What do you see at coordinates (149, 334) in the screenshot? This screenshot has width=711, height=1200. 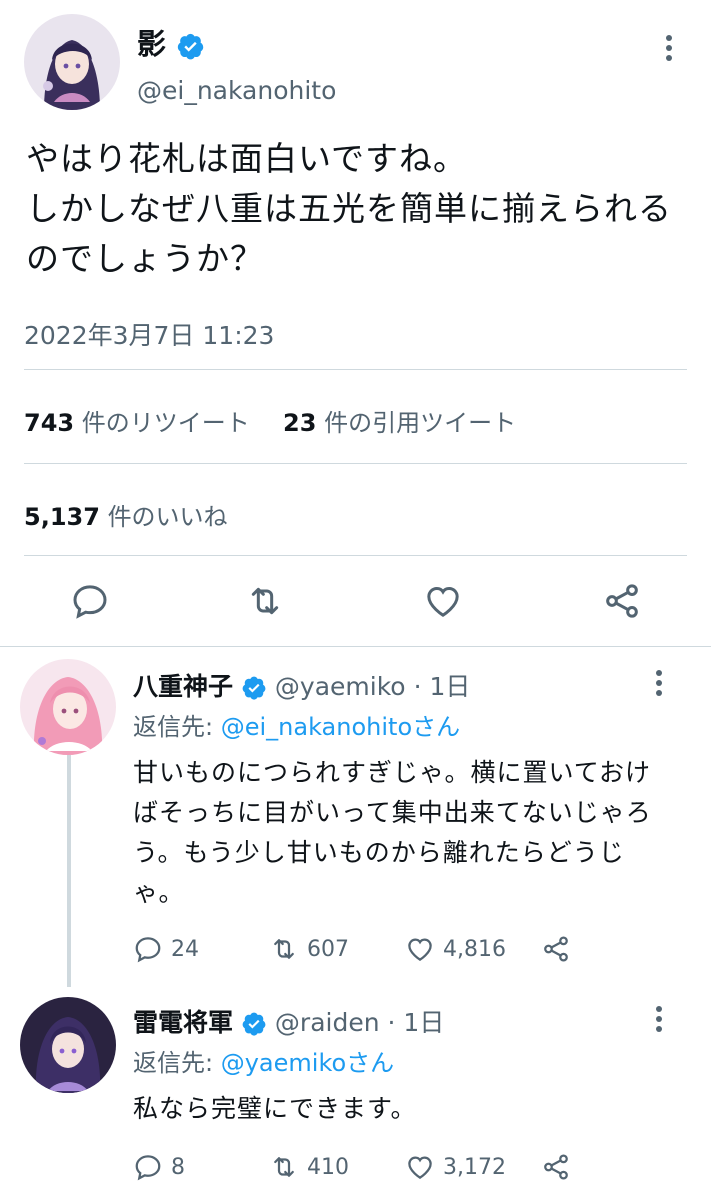 I see `tweet-timestamp: 2022年3月7日 11:23` at bounding box center [149, 334].